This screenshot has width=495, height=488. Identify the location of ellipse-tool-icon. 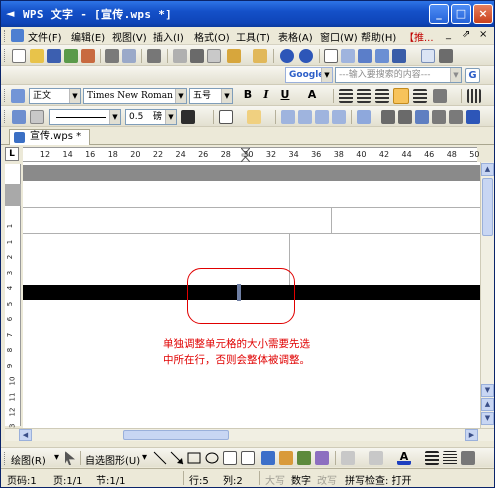
(212, 458).